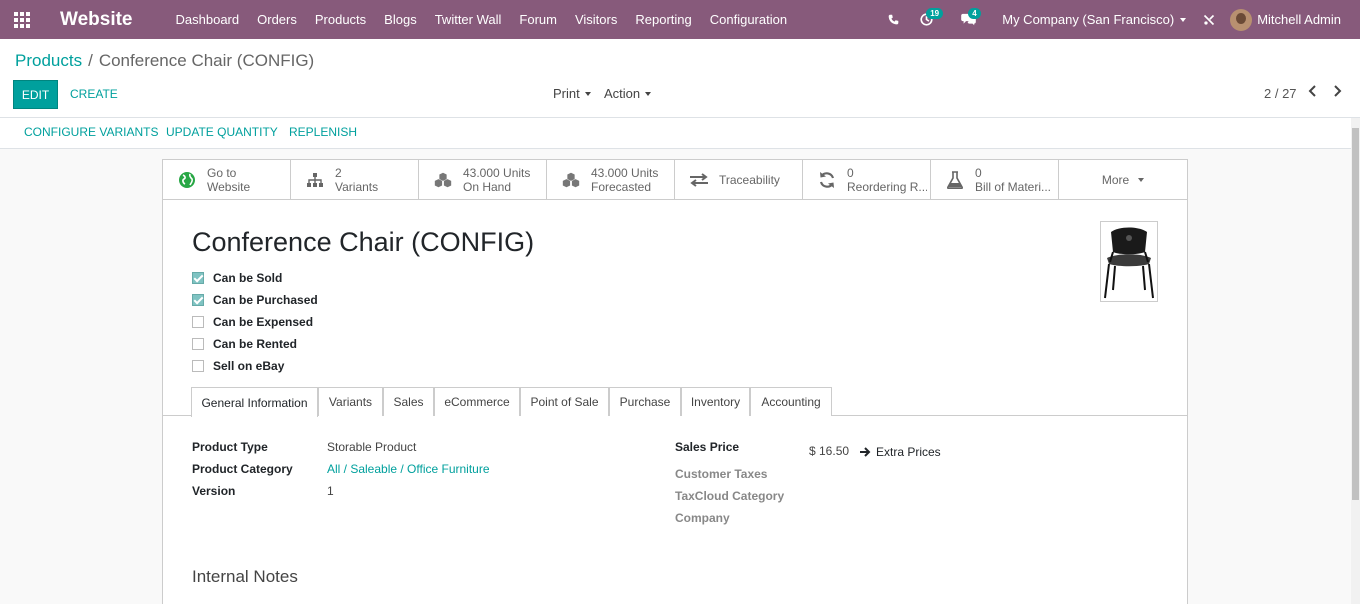 This screenshot has width=1360, height=604. Describe the element at coordinates (330, 491) in the screenshot. I see `version-value: 1` at that location.